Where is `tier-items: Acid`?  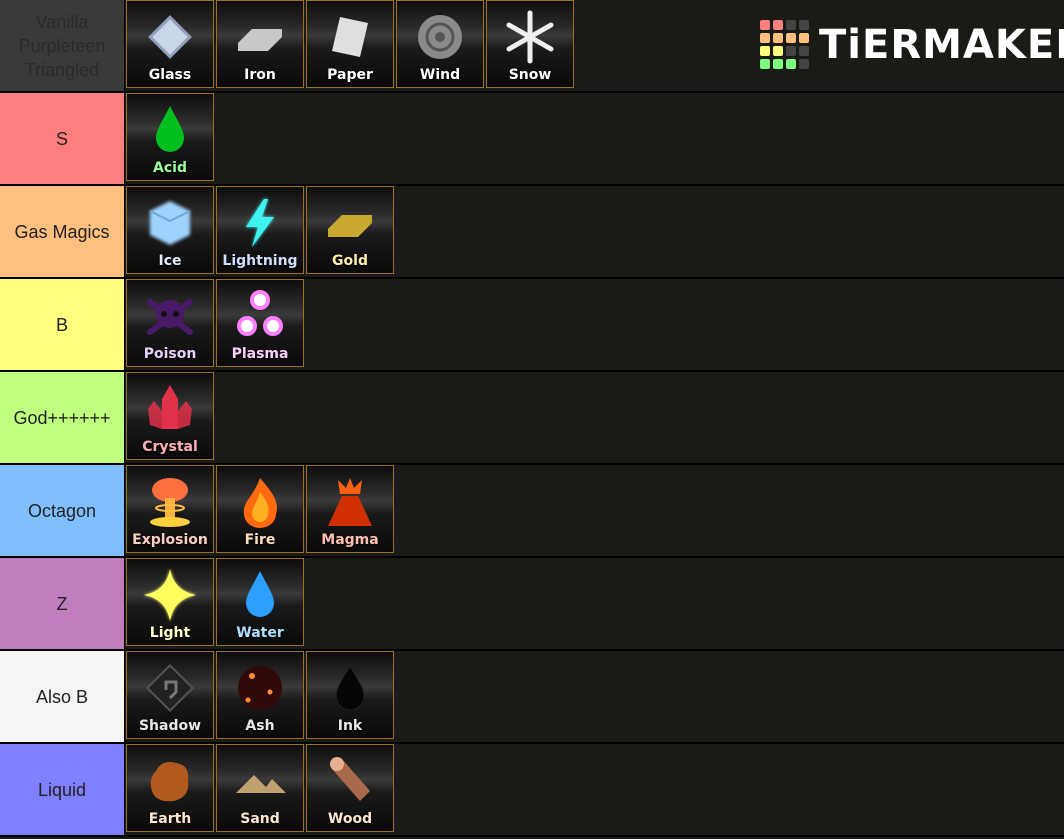
tier-items: Acid is located at coordinates (170, 138).